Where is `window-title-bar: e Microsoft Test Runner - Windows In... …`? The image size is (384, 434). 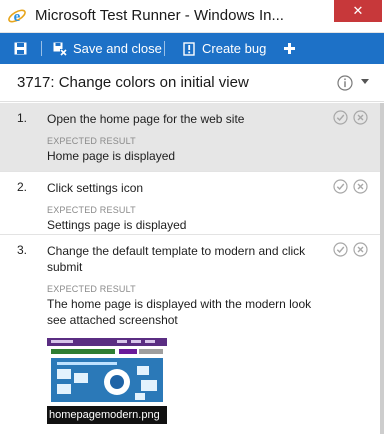
window-title-bar: e Microsoft Test Runner - Windows In... … is located at coordinates (192, 16).